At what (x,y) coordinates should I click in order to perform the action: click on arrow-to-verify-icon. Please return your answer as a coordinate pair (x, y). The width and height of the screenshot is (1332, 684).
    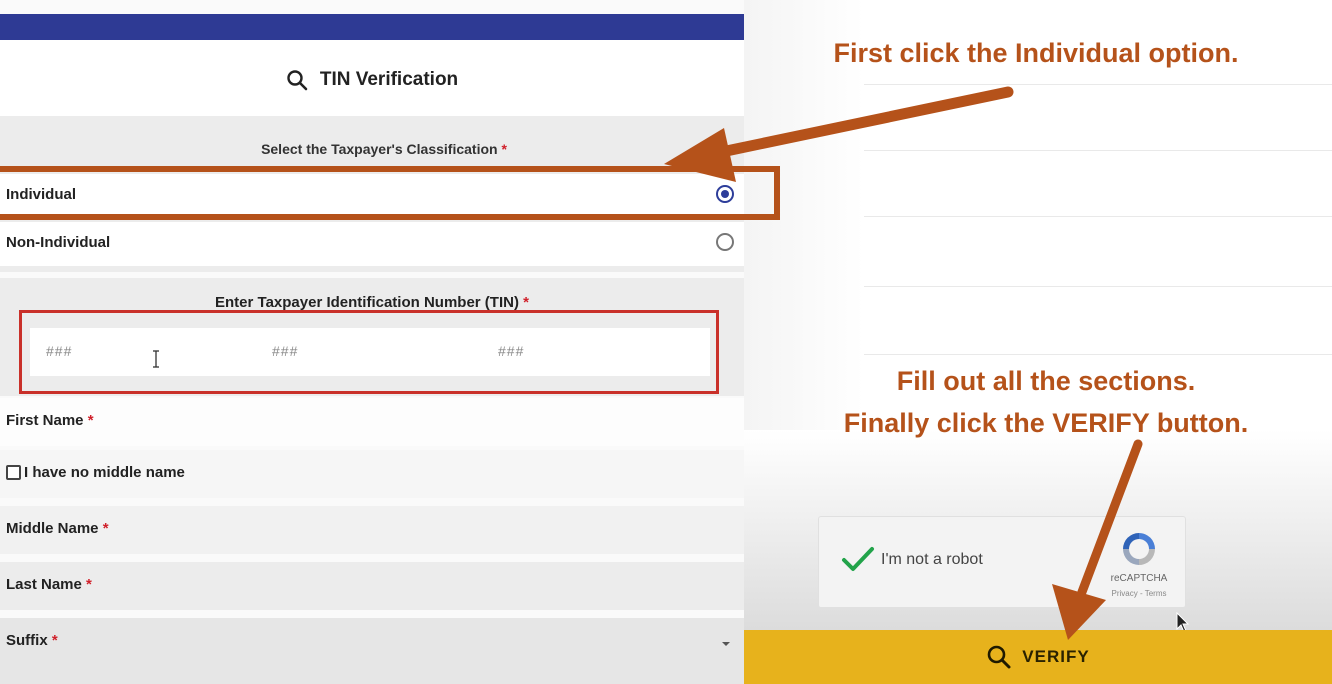
    Looking at the image, I should click on (1097, 539).